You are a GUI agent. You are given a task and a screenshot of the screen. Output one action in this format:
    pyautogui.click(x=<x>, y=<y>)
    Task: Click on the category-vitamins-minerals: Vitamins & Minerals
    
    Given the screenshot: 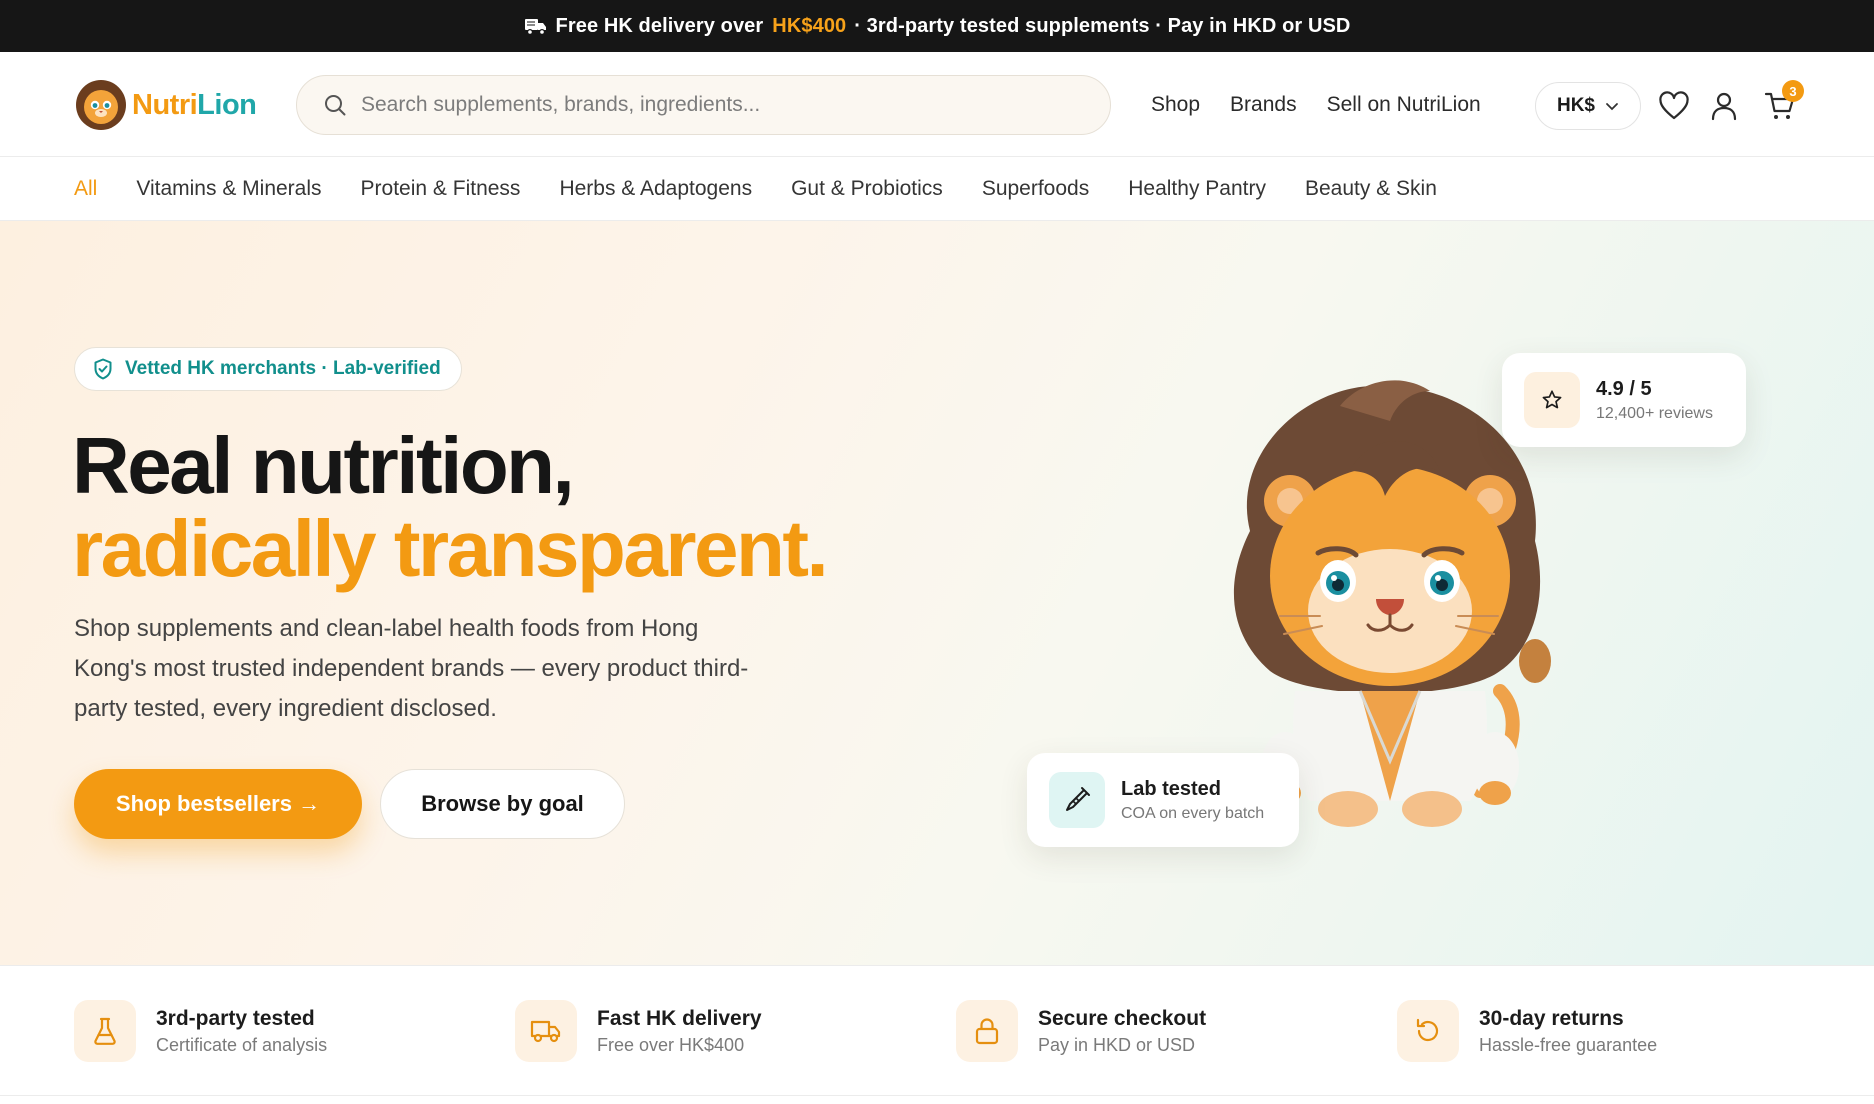 What is the action you would take?
    pyautogui.click(x=228, y=189)
    